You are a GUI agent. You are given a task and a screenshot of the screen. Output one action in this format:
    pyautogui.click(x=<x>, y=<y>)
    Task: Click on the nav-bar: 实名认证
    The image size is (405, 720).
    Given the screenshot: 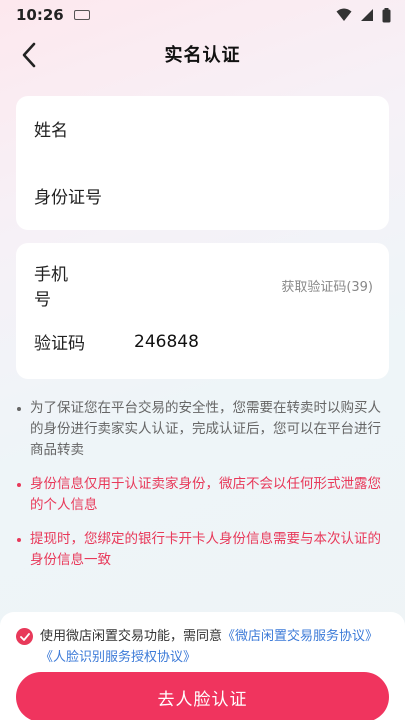 What is the action you would take?
    pyautogui.click(x=202, y=54)
    